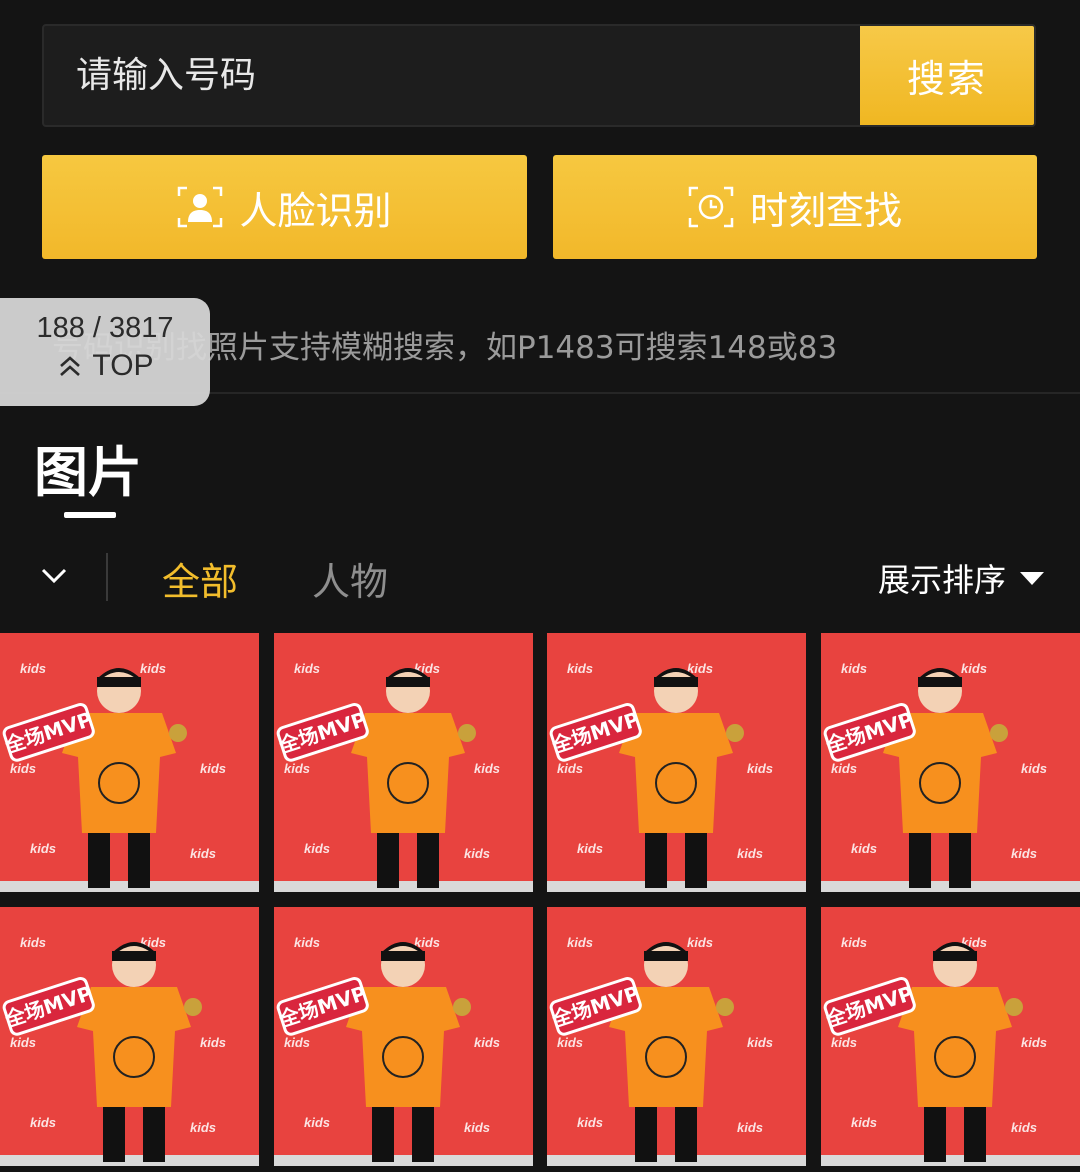  I want to click on scroll-position-badge: 188 / 3817 TOP, so click(105, 352).